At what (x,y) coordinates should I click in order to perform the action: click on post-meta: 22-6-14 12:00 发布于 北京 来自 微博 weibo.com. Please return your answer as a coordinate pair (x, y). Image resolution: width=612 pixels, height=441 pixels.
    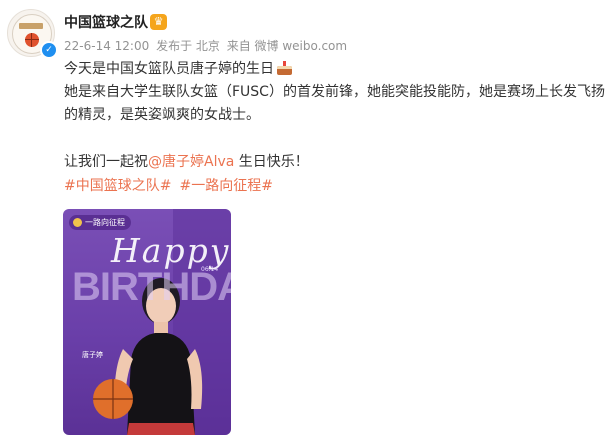
    Looking at the image, I should click on (207, 46).